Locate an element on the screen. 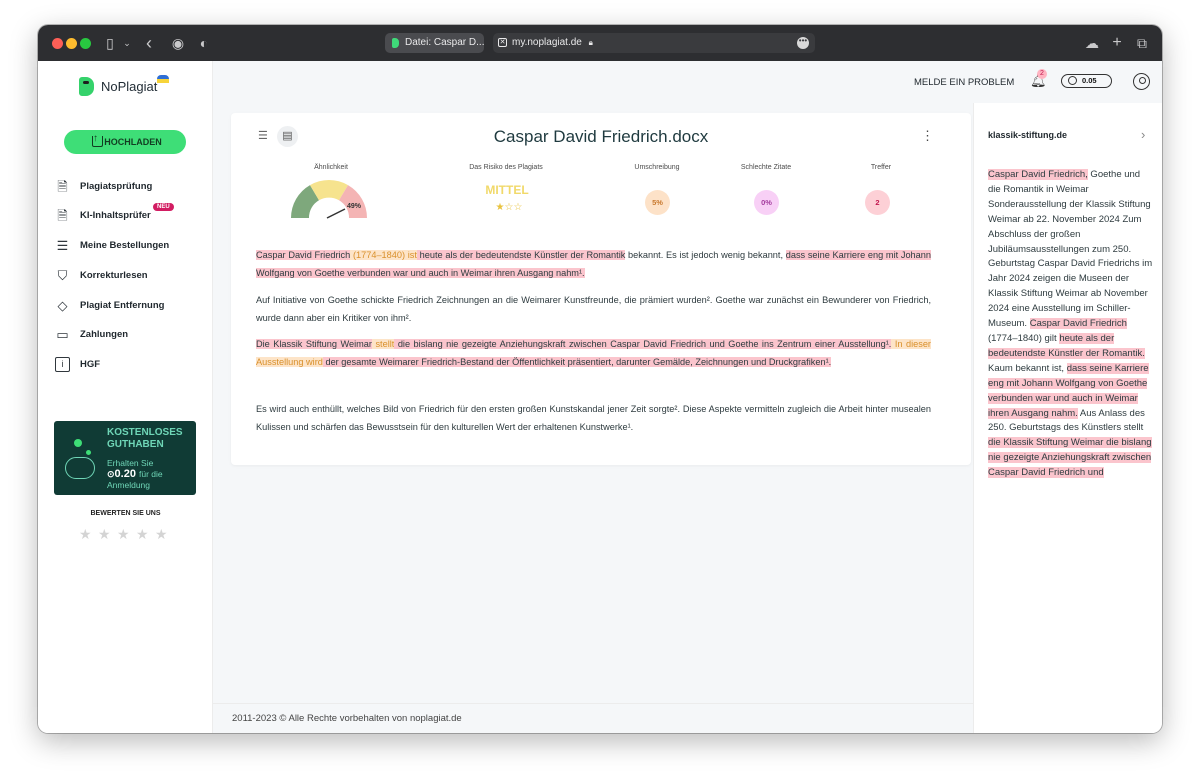  risk-stars: ★☆☆ is located at coordinates (509, 207).